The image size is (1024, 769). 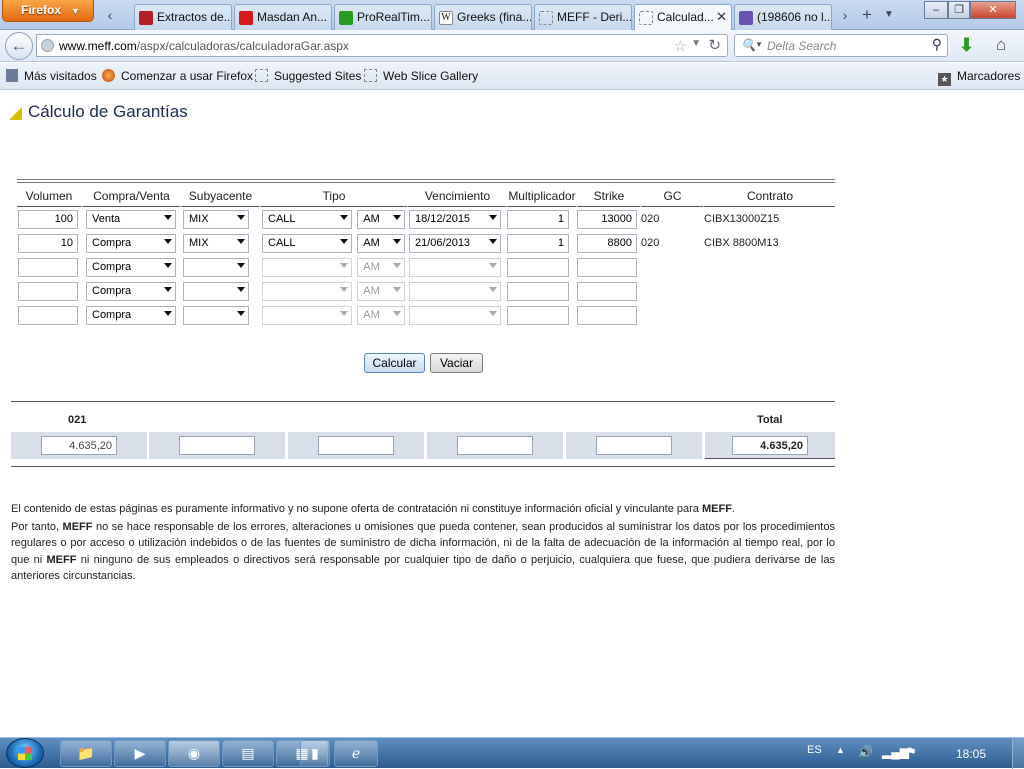 I want to click on tab-list-icon: ▼, so click(x=889, y=15).